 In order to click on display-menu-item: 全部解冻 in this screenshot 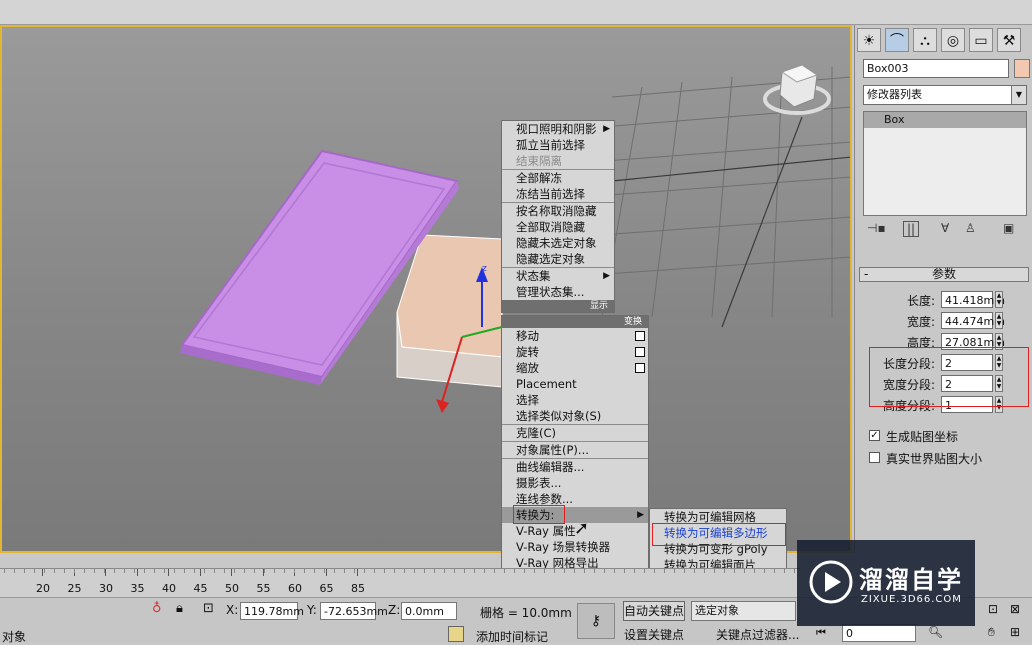, I will do `click(558, 177)`.